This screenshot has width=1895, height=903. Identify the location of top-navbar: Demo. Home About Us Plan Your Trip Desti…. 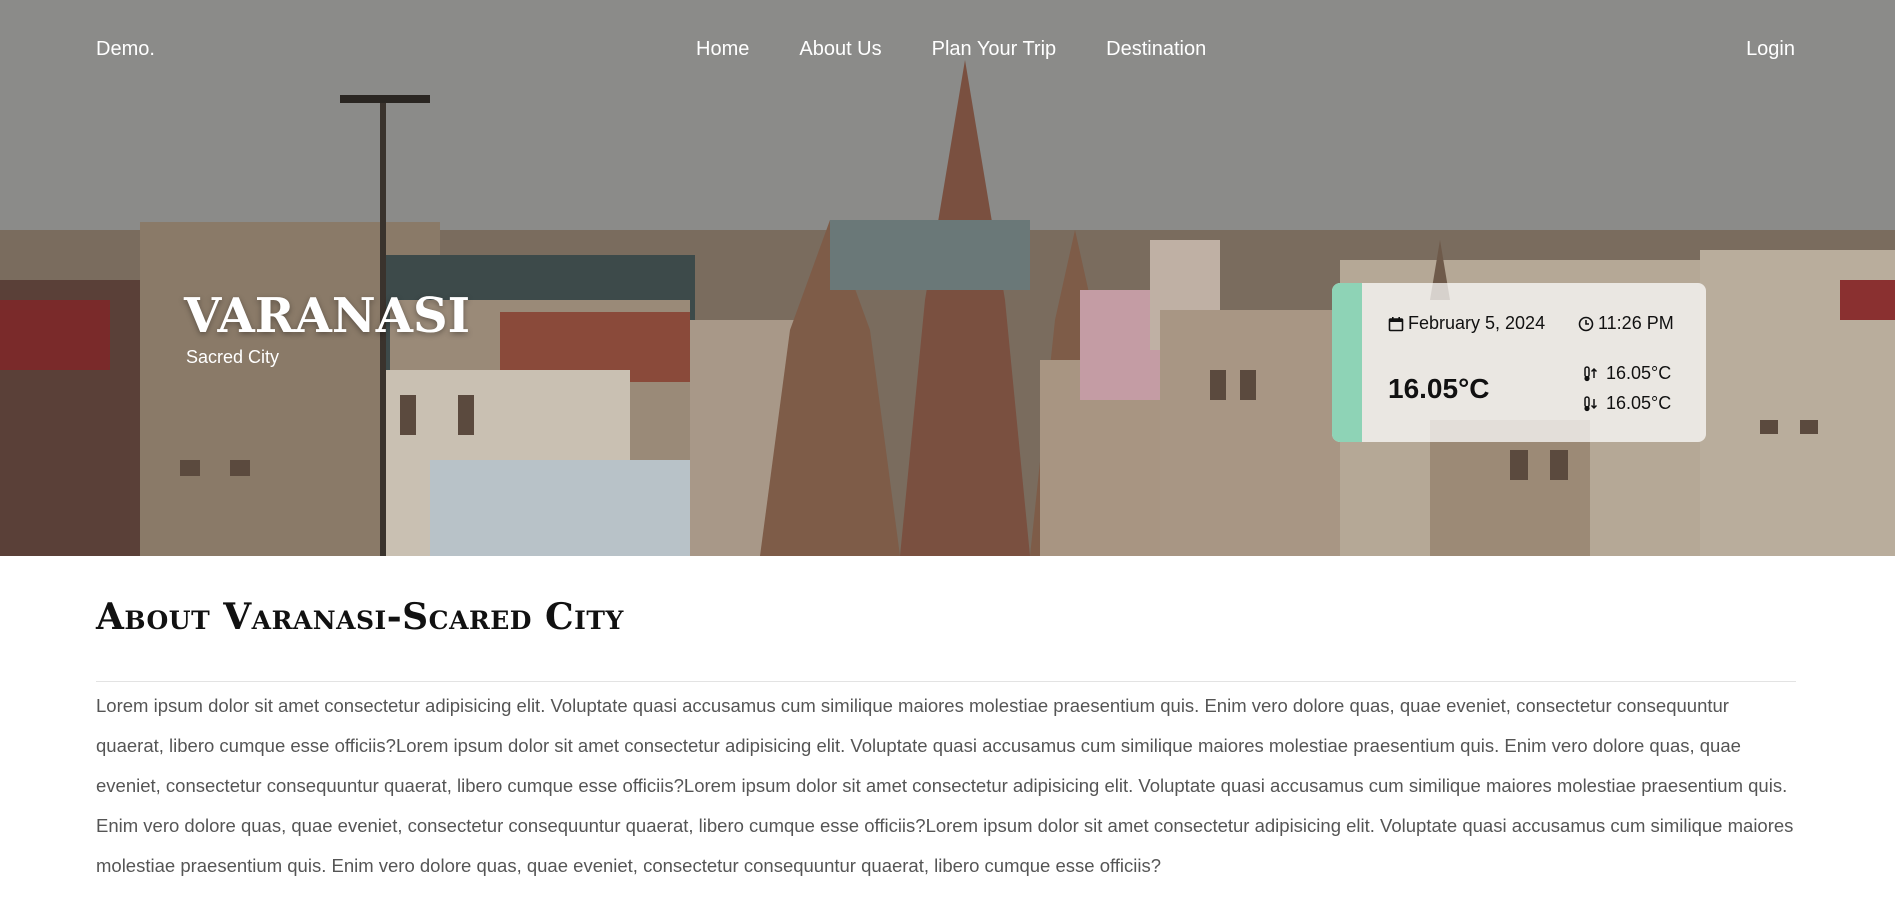
(947, 50).